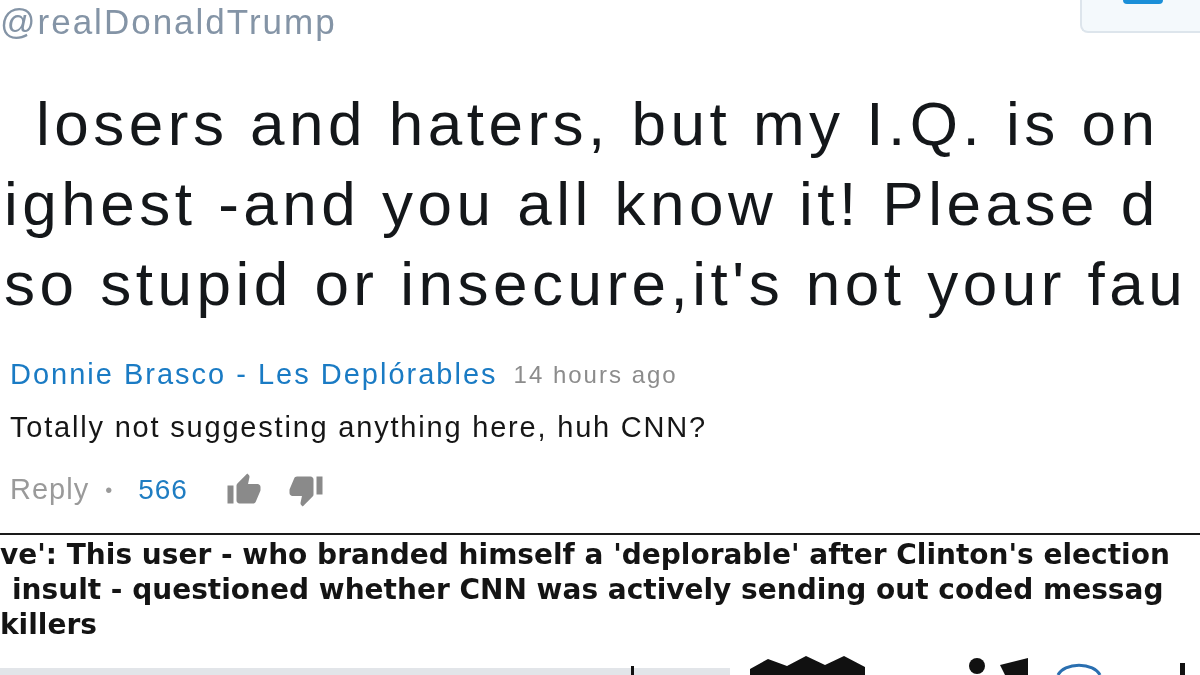  I want to click on tweet-text-line: losers and haters, but my I.Q. is on, so click(598, 124).